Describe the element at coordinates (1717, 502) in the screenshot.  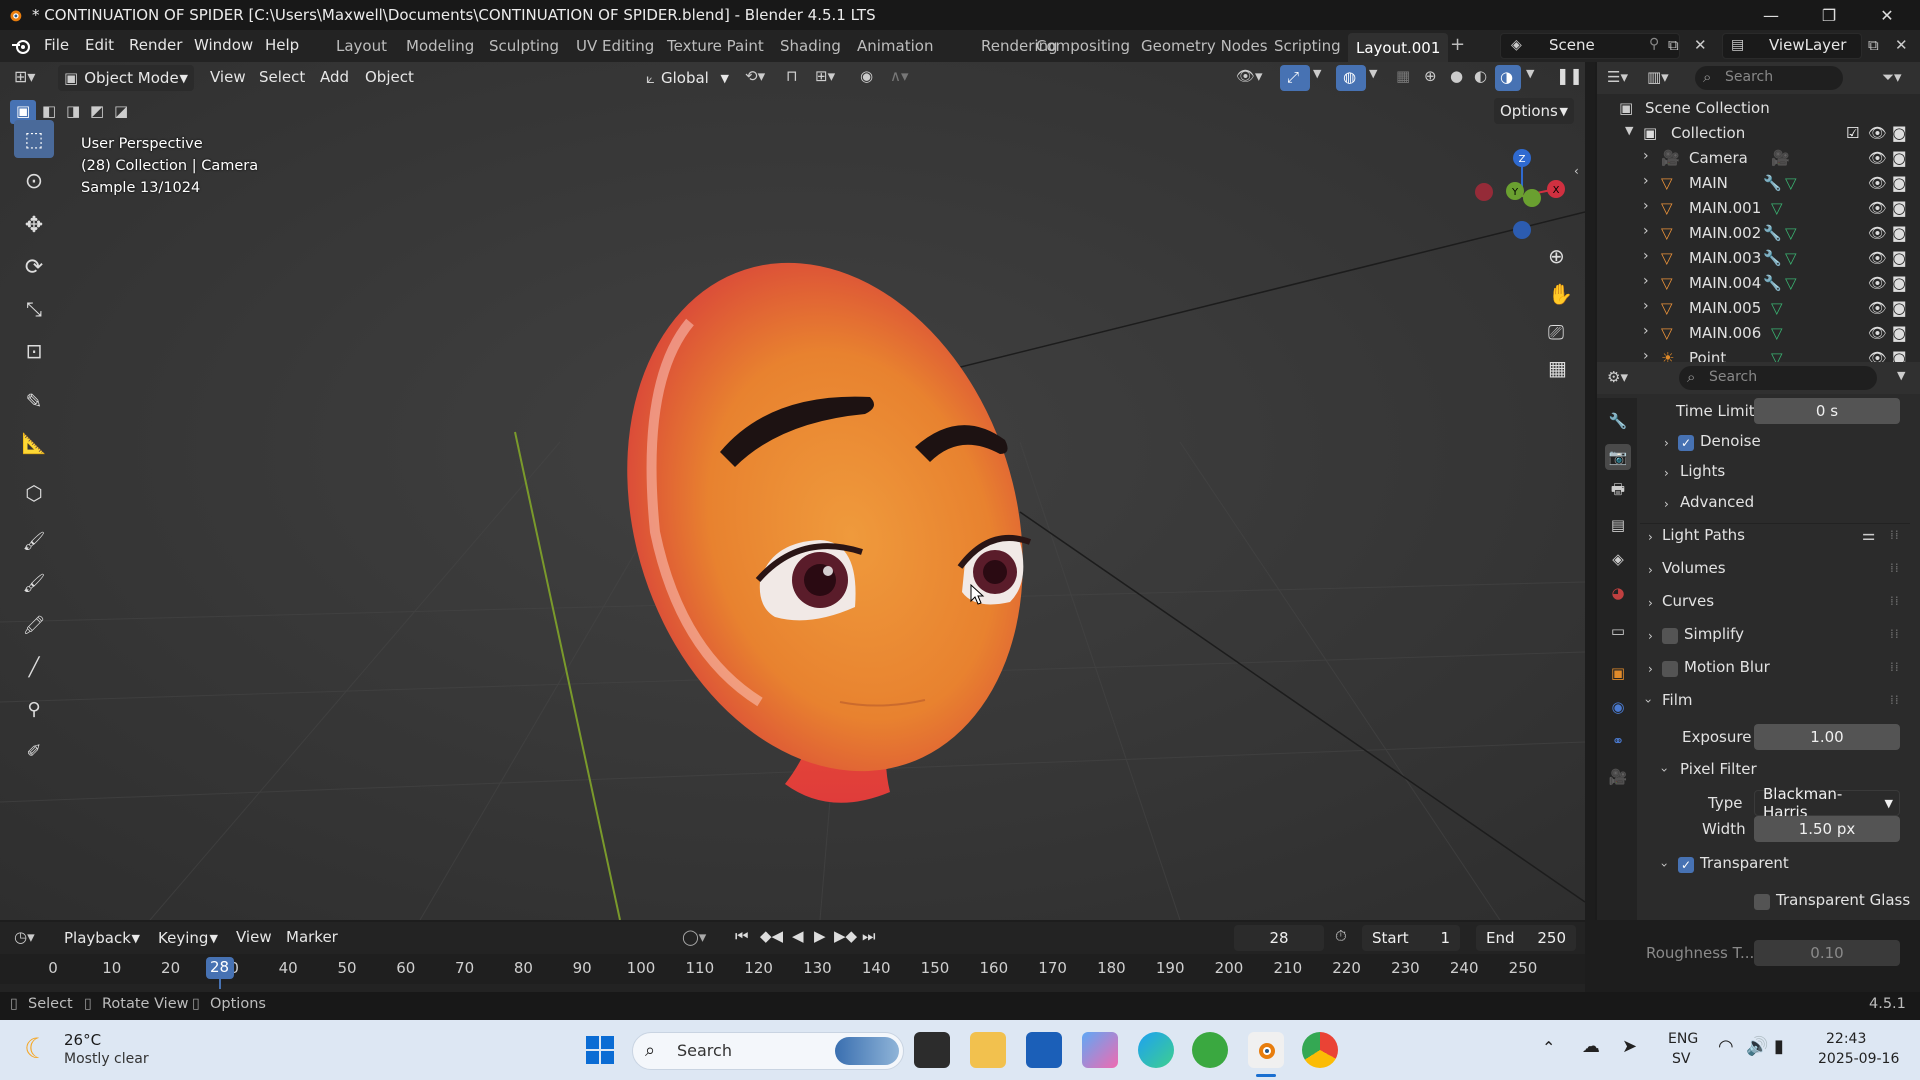
I see `advanced-subpanel: Advanced` at that location.